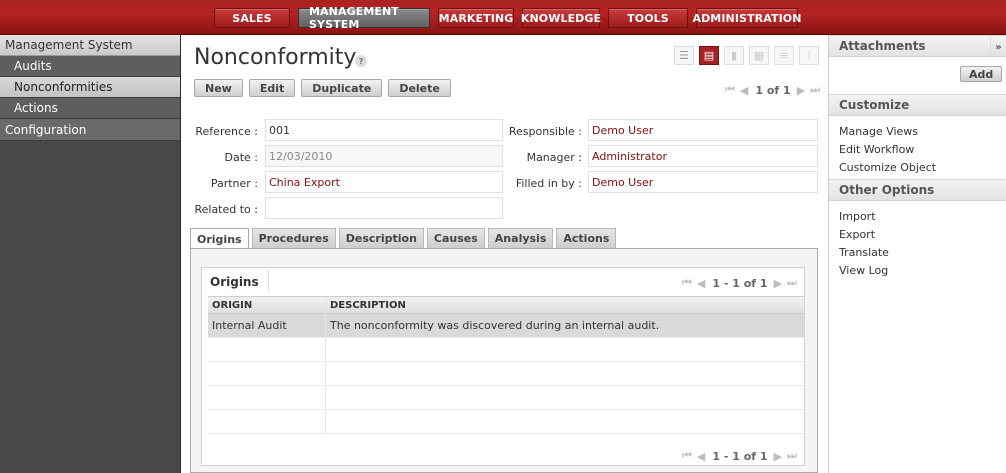  Describe the element at coordinates (648, 18) in the screenshot. I see `nav-tools: TOOLS` at that location.